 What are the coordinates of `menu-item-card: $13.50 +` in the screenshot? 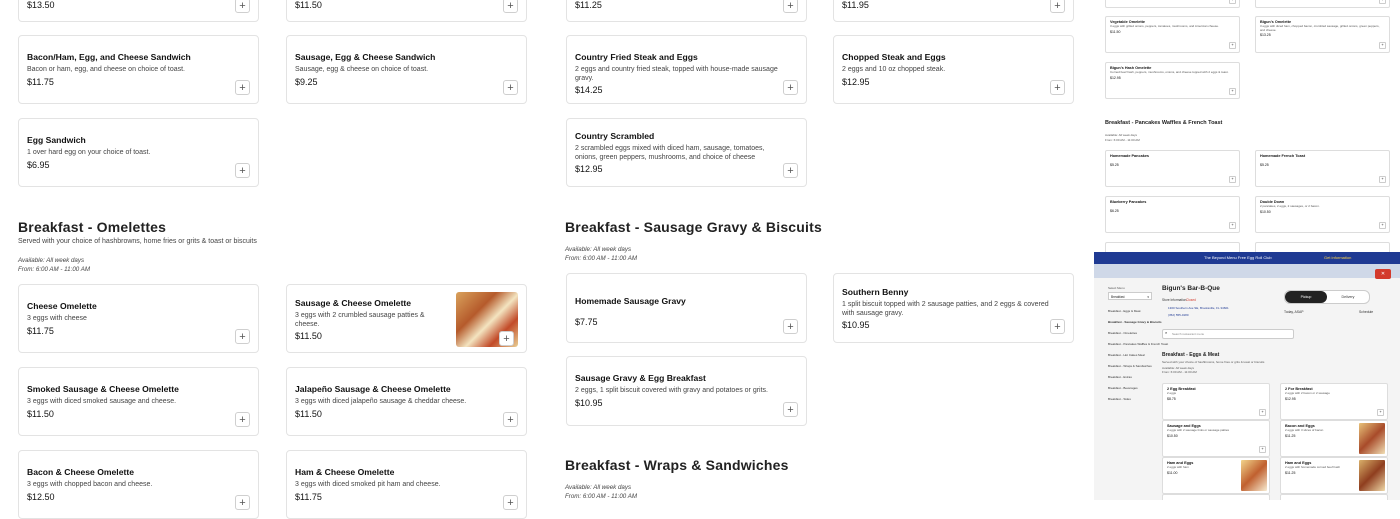 It's located at (138, 11).